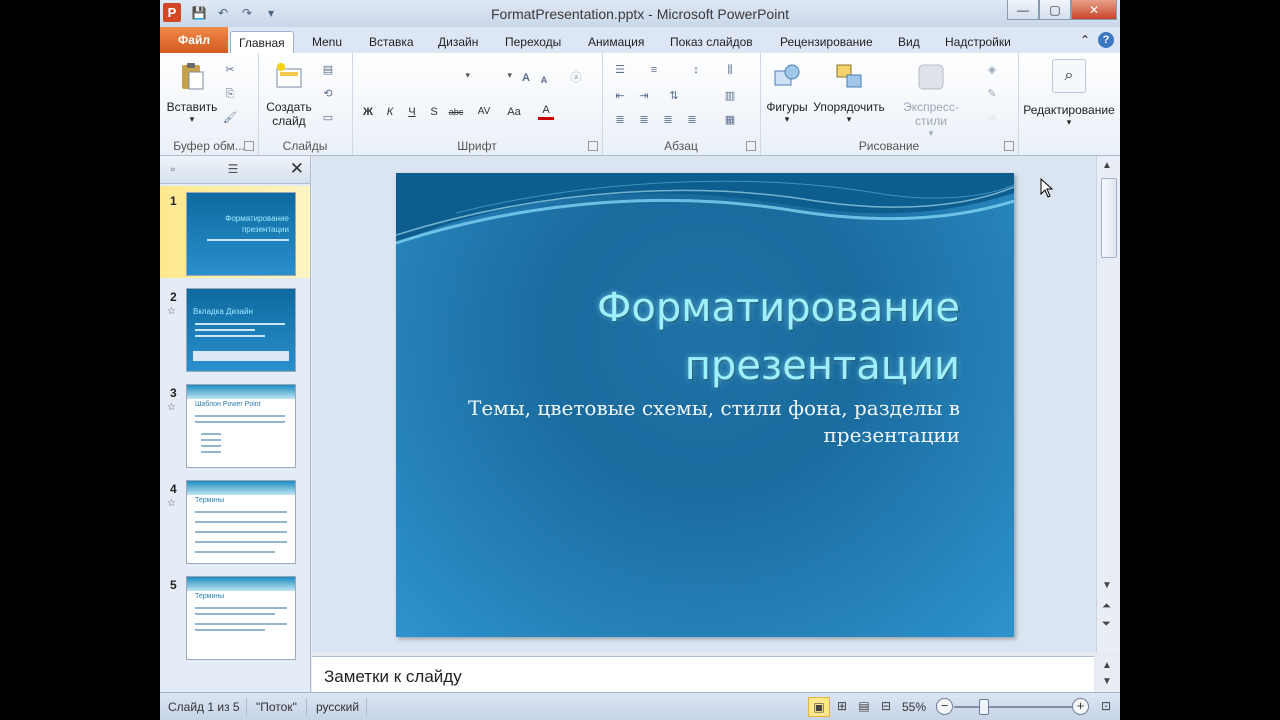 This screenshot has height=720, width=1280. I want to click on font-launcher-icon, so click(593, 146).